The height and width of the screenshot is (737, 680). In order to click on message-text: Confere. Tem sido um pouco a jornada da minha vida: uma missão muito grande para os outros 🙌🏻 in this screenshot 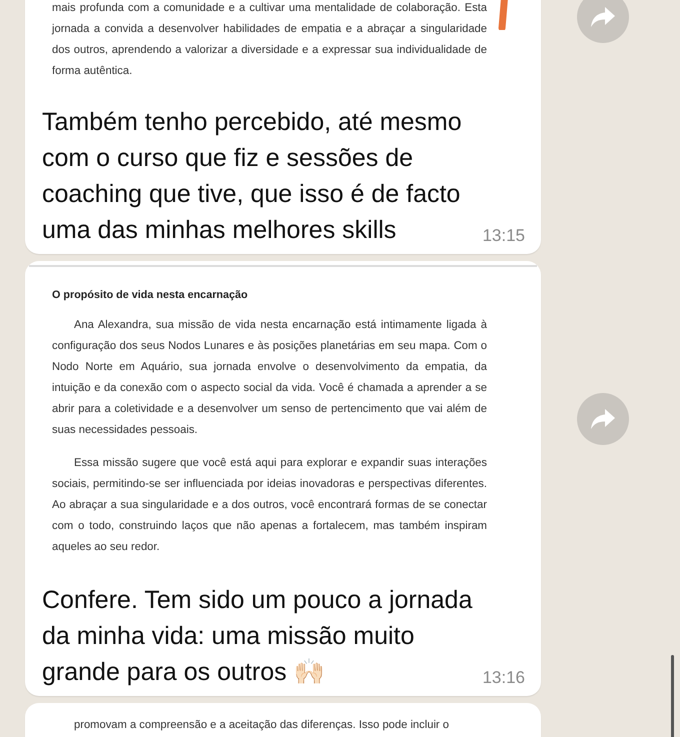, I will do `click(258, 636)`.